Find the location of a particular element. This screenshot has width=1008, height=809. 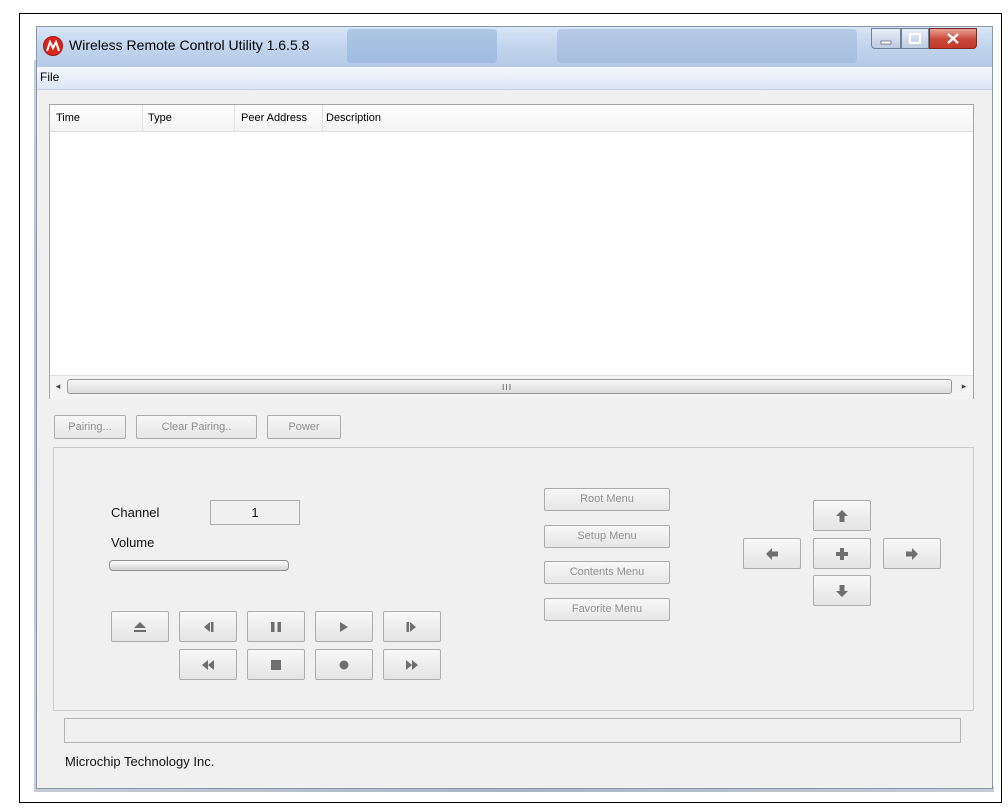

select-plus-icon is located at coordinates (842, 553).